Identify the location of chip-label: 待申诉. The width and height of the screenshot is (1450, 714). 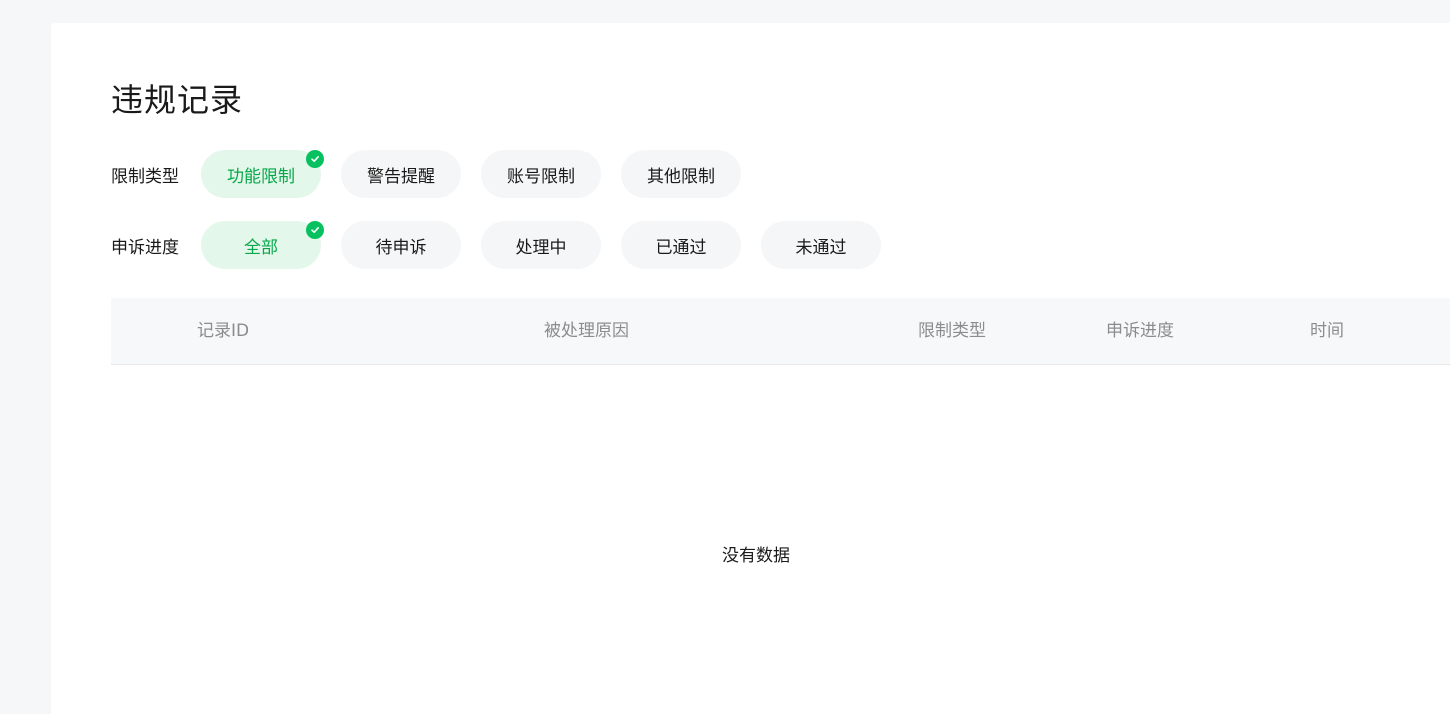
(401, 247).